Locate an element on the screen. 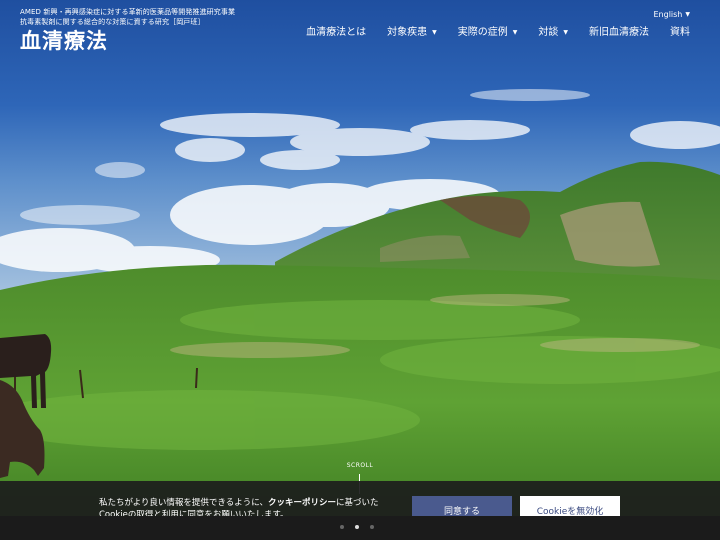 This screenshot has height=540, width=720. nav-item-what-is-serum-therapy: 血清療法とは is located at coordinates (336, 33).